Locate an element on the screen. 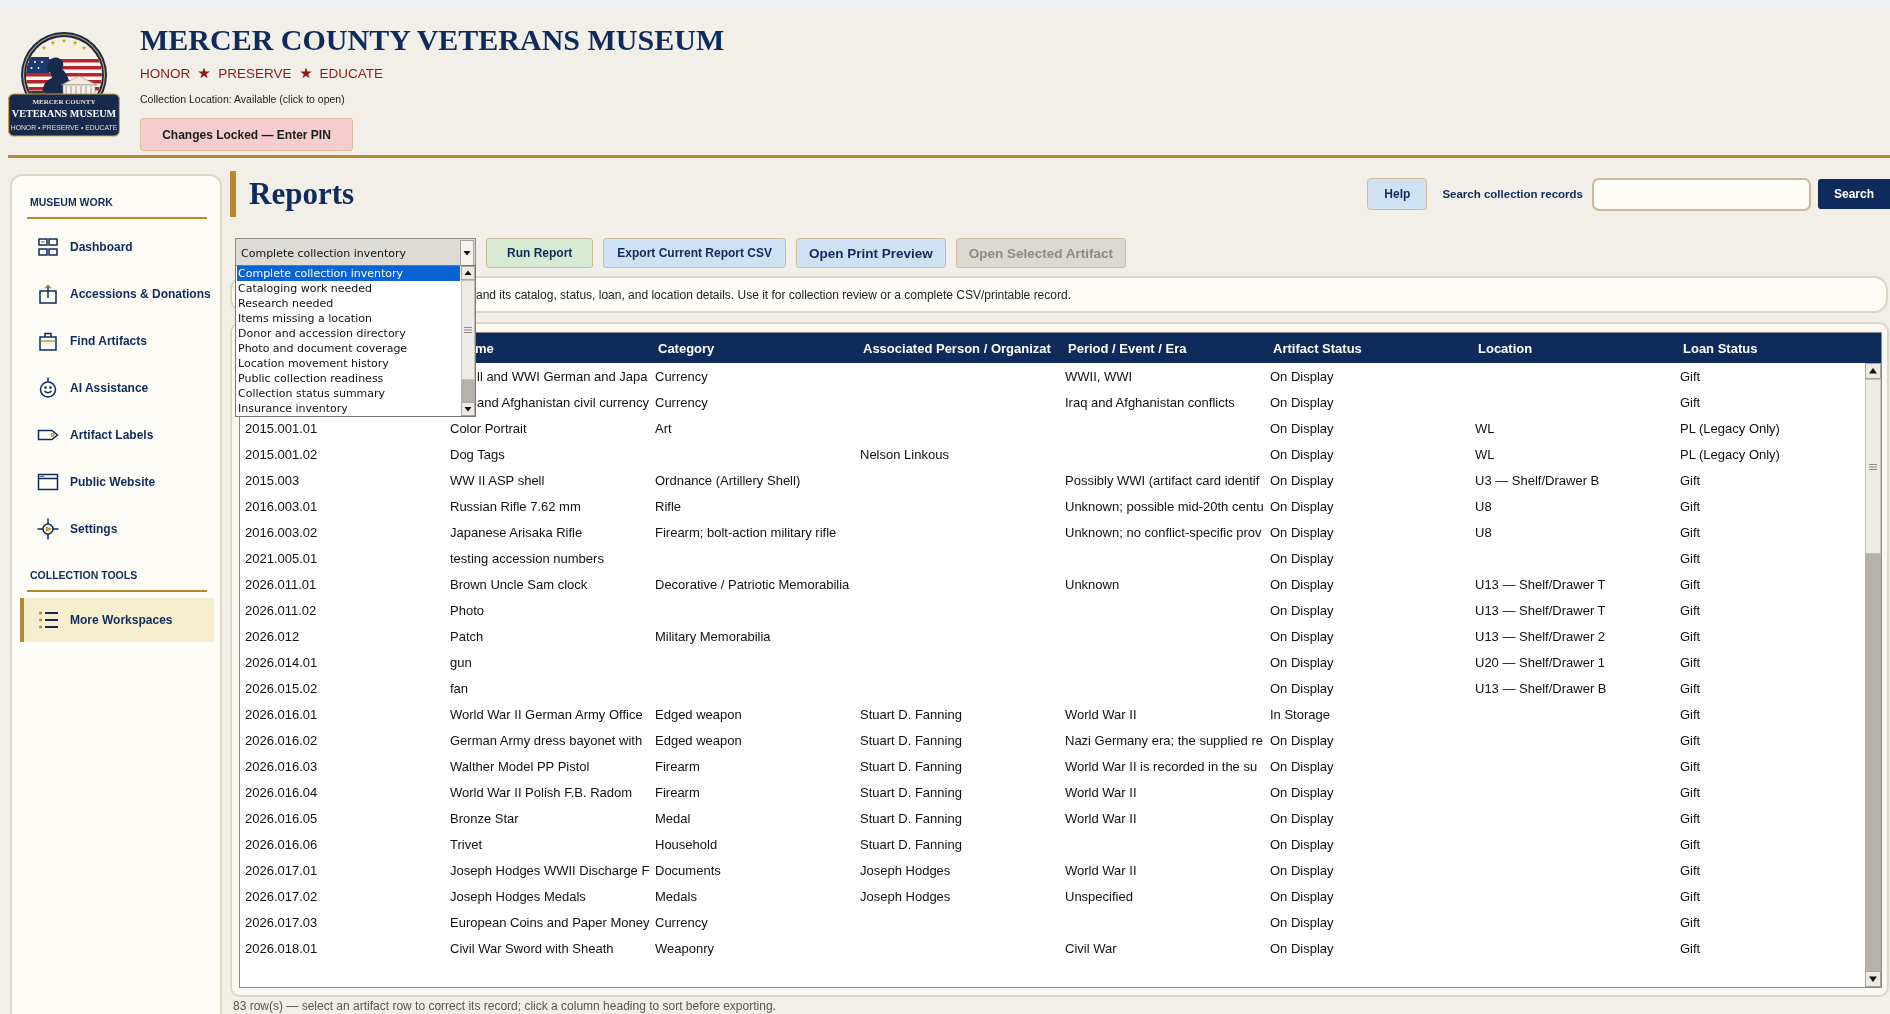  dropdown-option: Cataloging work needed is located at coordinates (348, 288).